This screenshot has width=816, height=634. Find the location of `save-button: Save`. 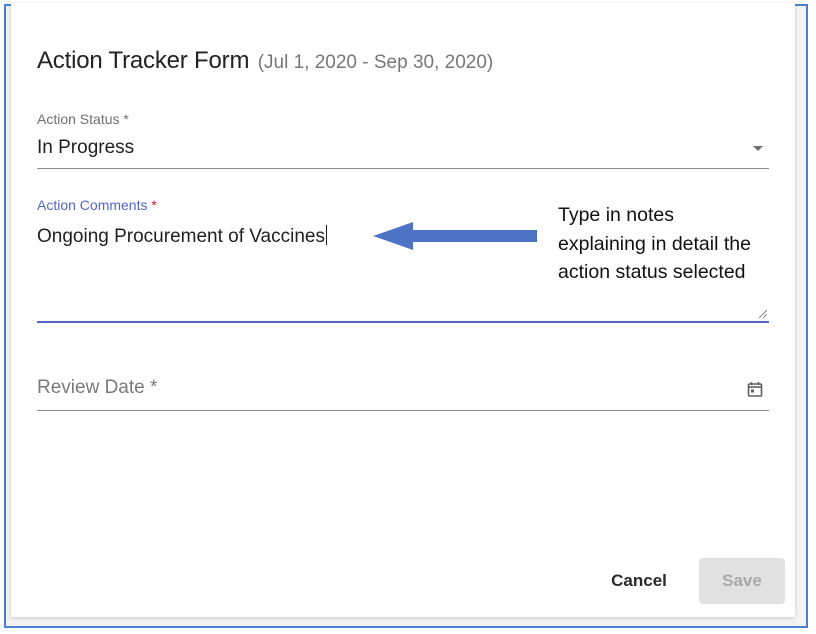

save-button: Save is located at coordinates (742, 581).